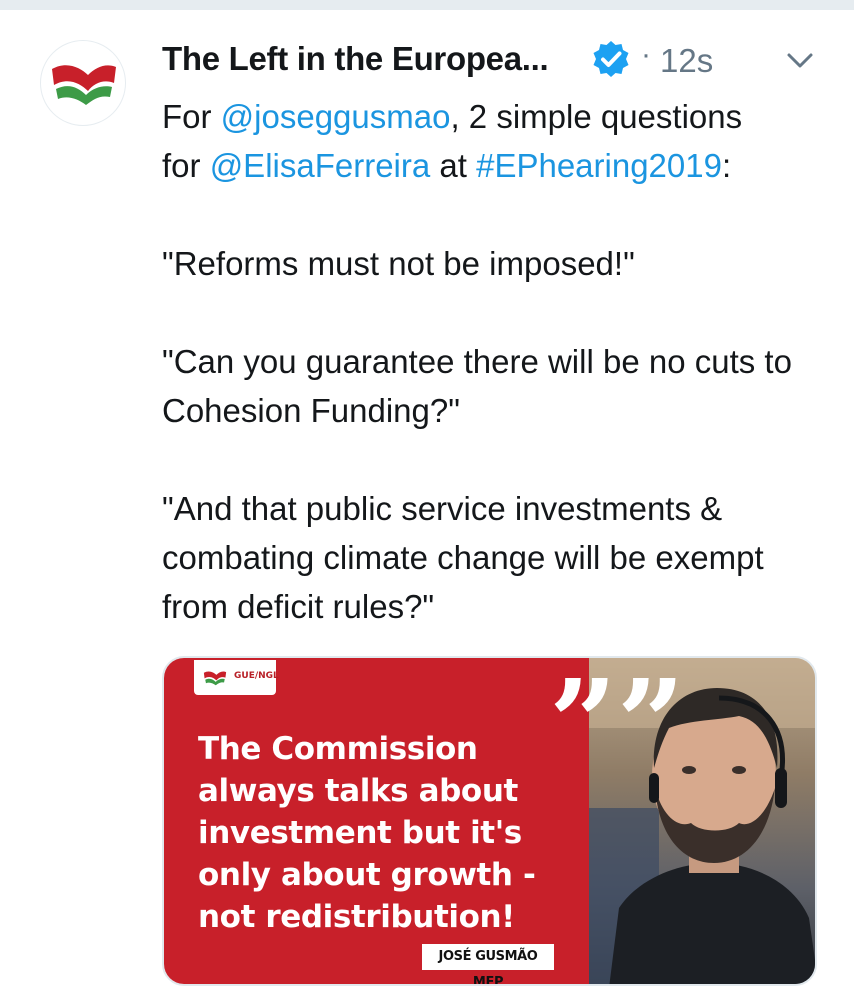 Image resolution: width=854 pixels, height=1000 pixels. I want to click on text-segment: , 2 simple questions, so click(596, 116).